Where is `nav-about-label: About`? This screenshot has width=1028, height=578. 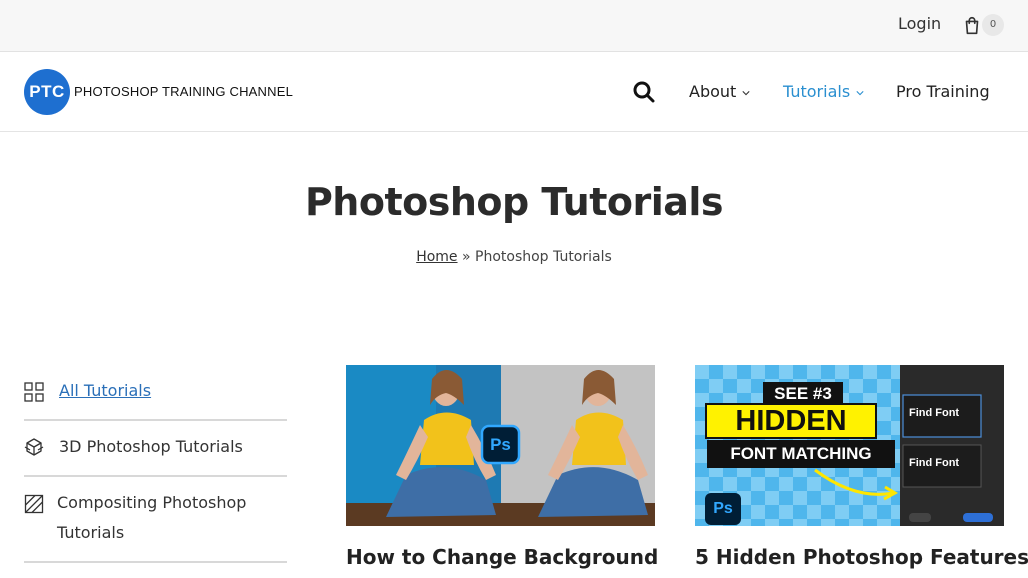 nav-about-label: About is located at coordinates (713, 91).